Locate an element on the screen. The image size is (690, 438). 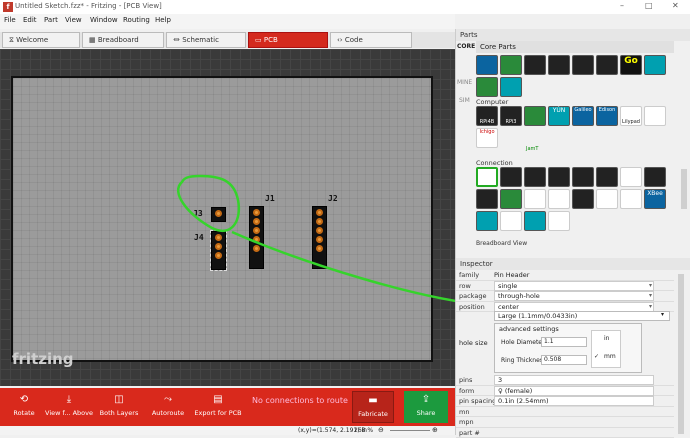
package-label: package is located at coordinates (472, 296).